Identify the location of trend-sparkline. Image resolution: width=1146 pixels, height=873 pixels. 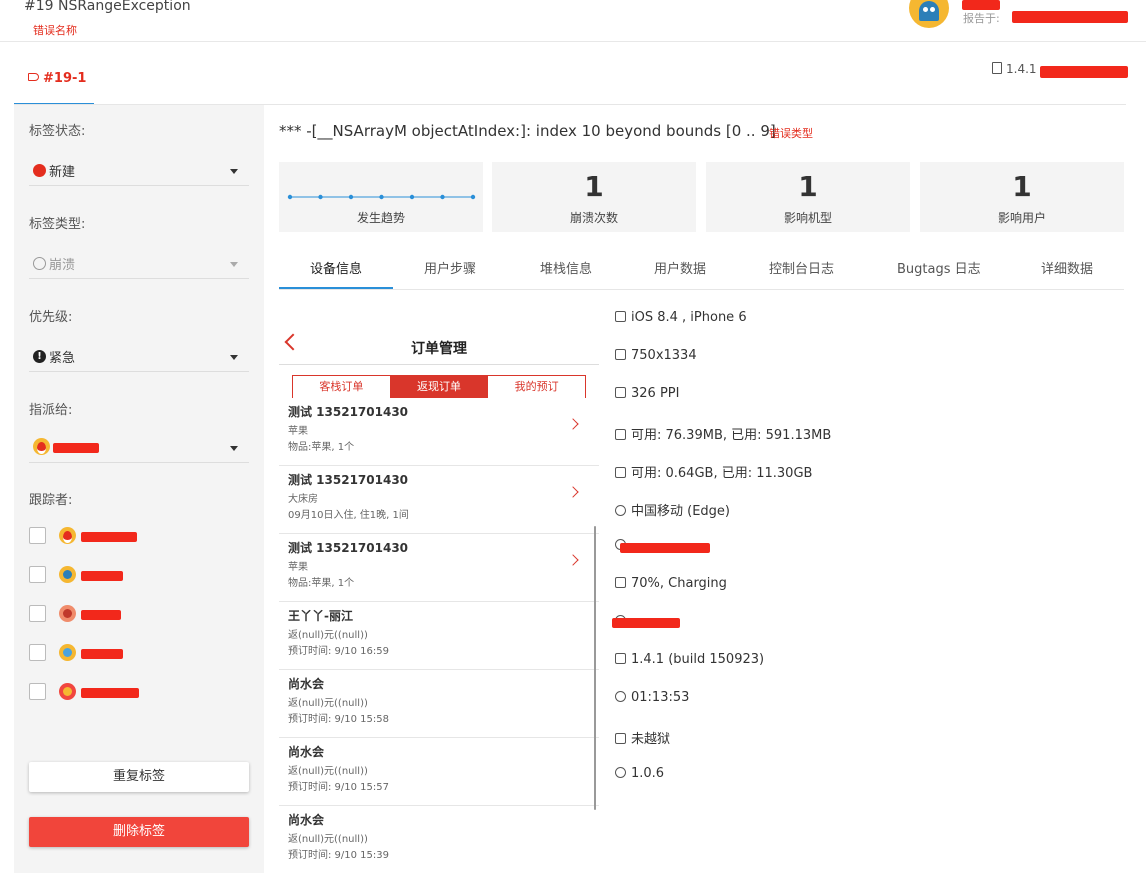
(381, 197).